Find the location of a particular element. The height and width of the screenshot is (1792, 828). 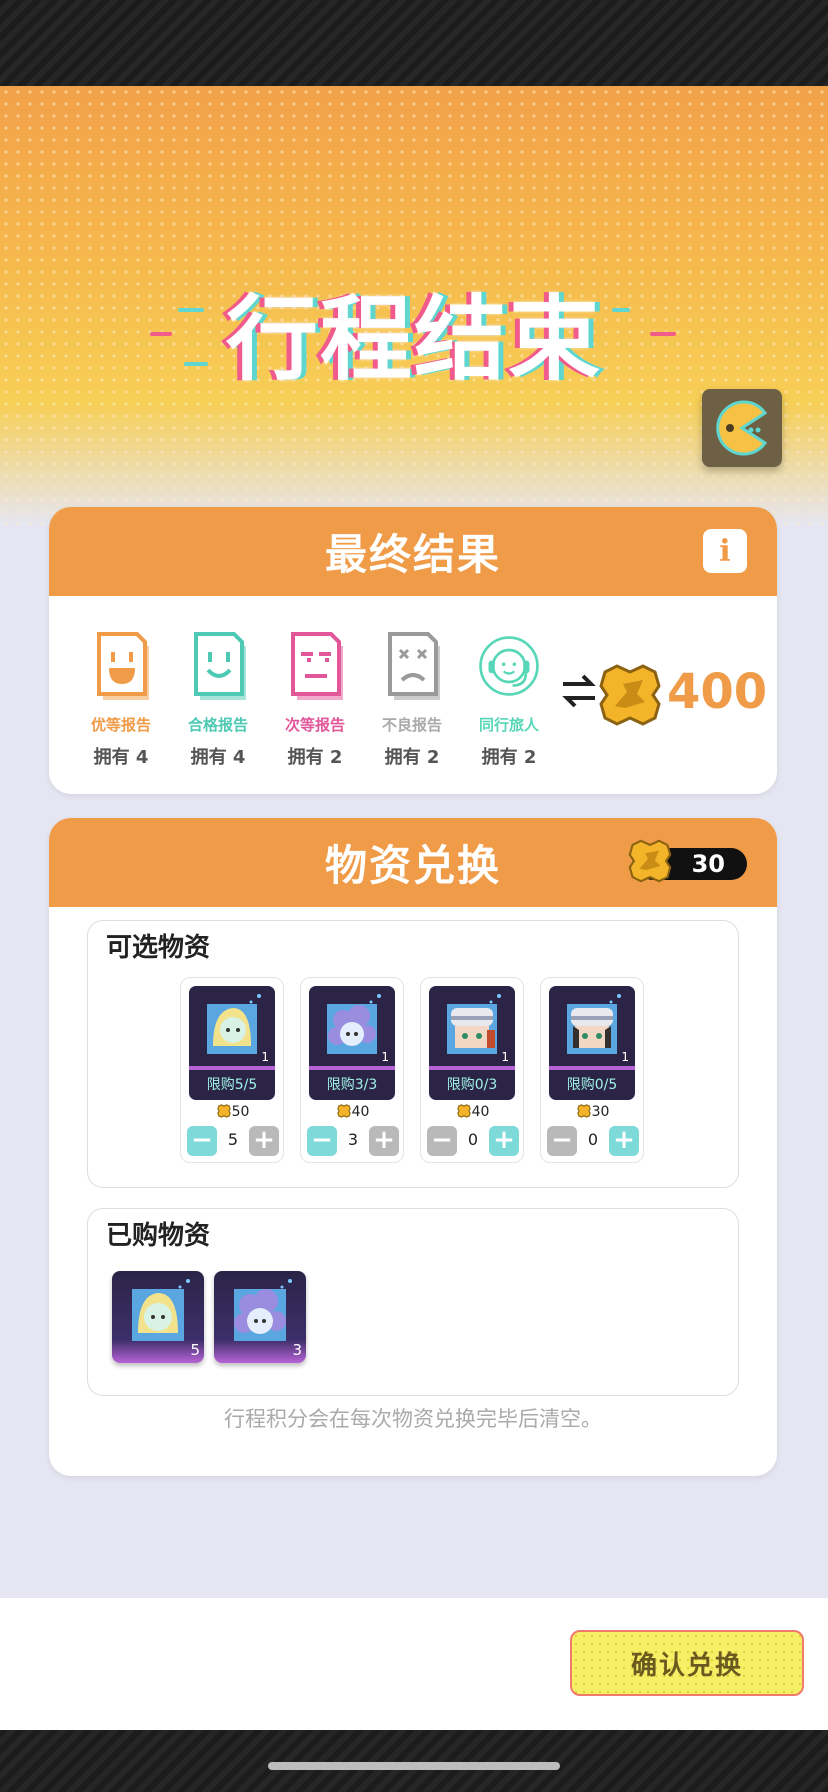

goods-thumbnail: 1 限购0/3 is located at coordinates (472, 1043).